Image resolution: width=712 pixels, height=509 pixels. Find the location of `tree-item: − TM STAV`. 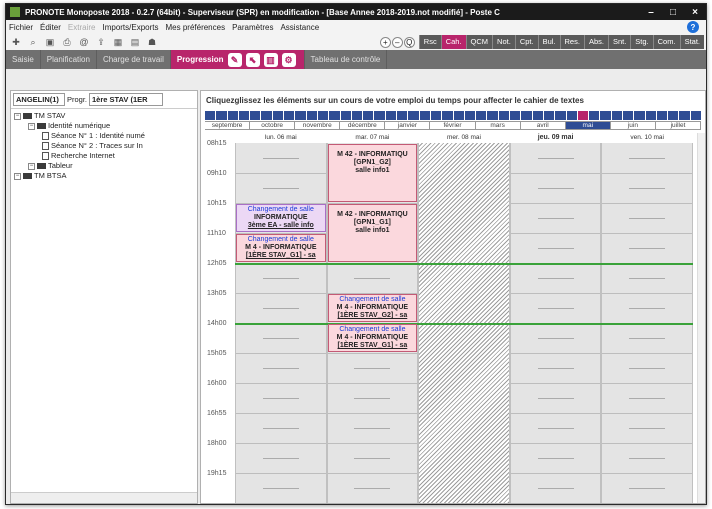

tree-item: − TM STAV is located at coordinates (104, 116).